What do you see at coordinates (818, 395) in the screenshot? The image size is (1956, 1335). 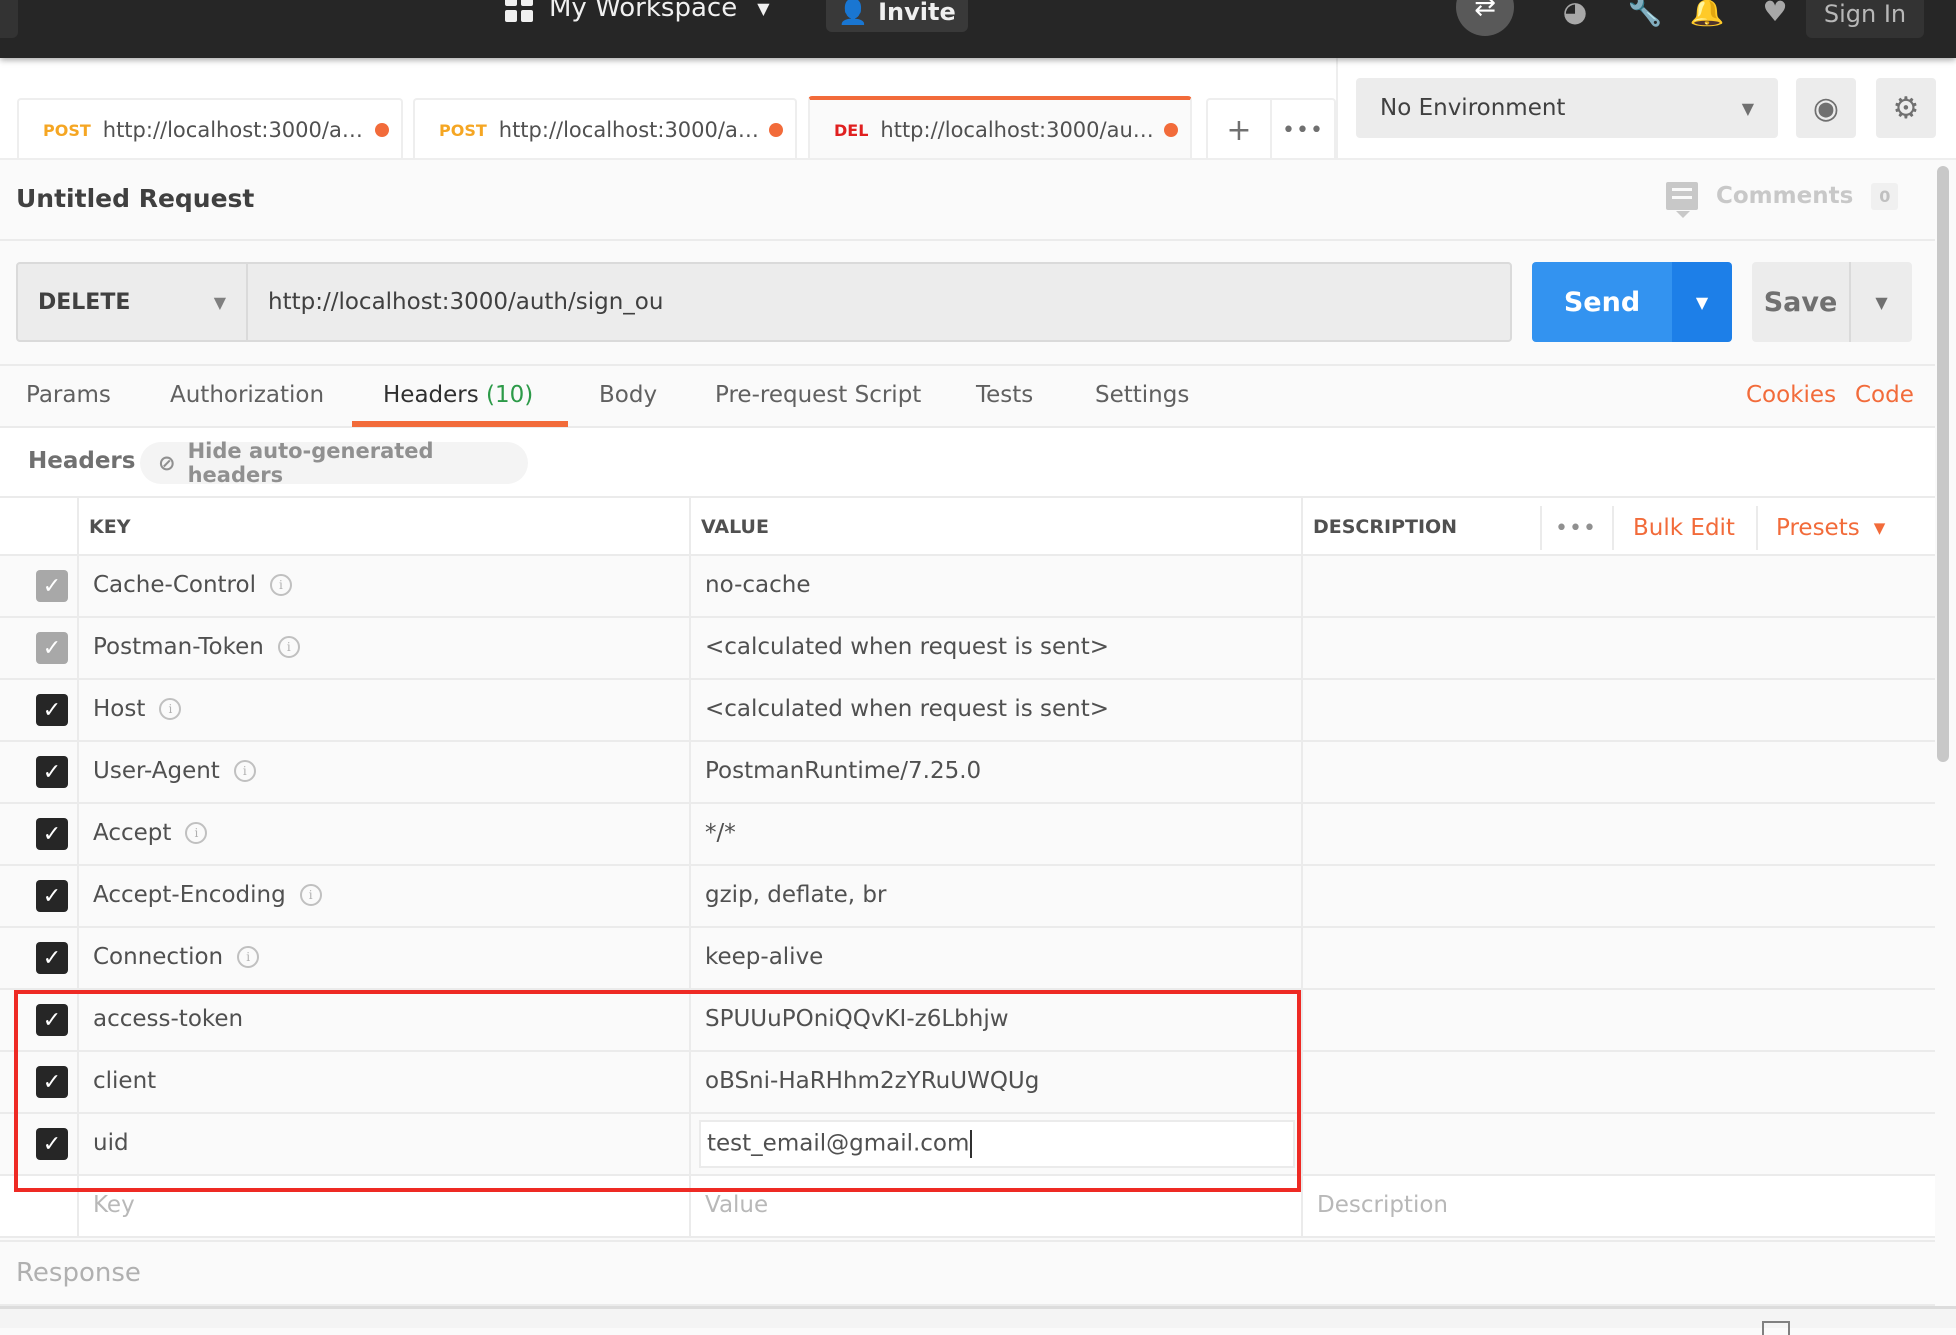 I see `tab-pre-request-script: Pre-request Script` at bounding box center [818, 395].